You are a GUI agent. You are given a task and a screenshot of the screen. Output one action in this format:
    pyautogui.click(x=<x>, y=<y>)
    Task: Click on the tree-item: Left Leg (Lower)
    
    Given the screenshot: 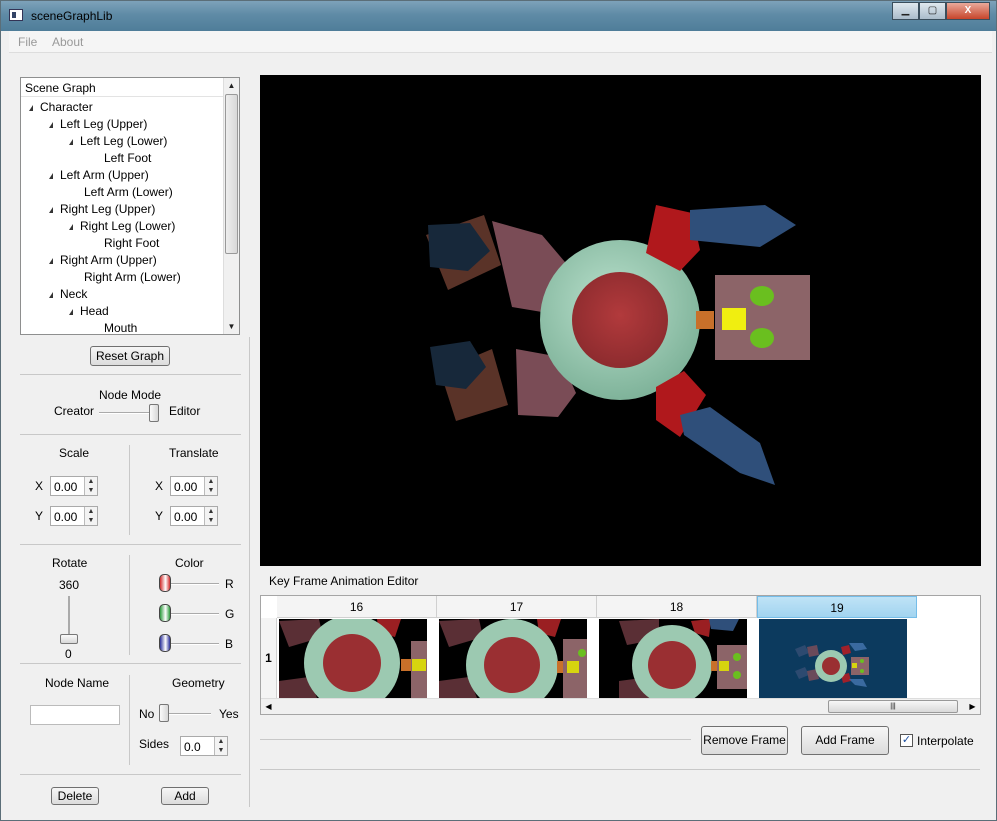 What is the action you would take?
    pyautogui.click(x=118, y=141)
    